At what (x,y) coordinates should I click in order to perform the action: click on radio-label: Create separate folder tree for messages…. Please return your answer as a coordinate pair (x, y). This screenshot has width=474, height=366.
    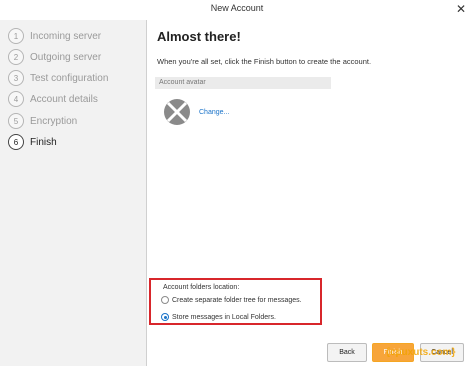
    Looking at the image, I should click on (237, 300).